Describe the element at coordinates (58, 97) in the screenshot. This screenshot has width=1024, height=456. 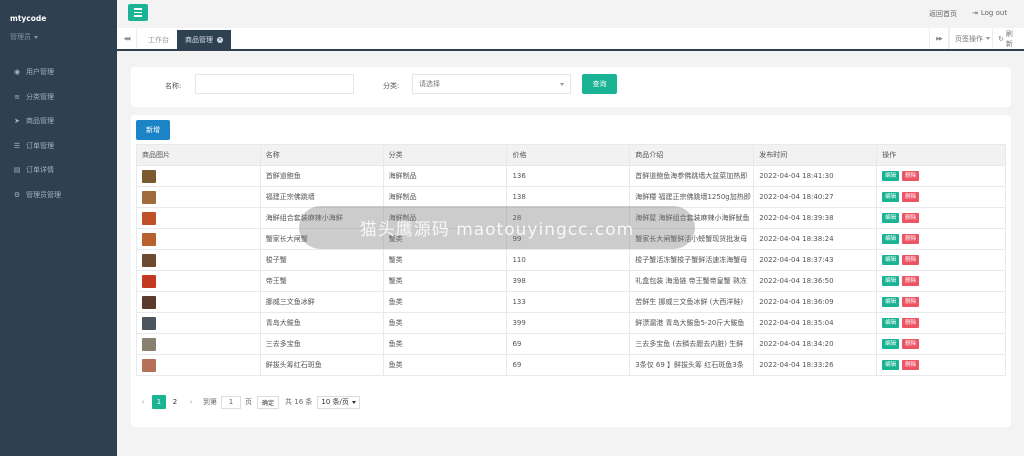
I see `sidebar-item-1: ≡ 分类管理` at that location.